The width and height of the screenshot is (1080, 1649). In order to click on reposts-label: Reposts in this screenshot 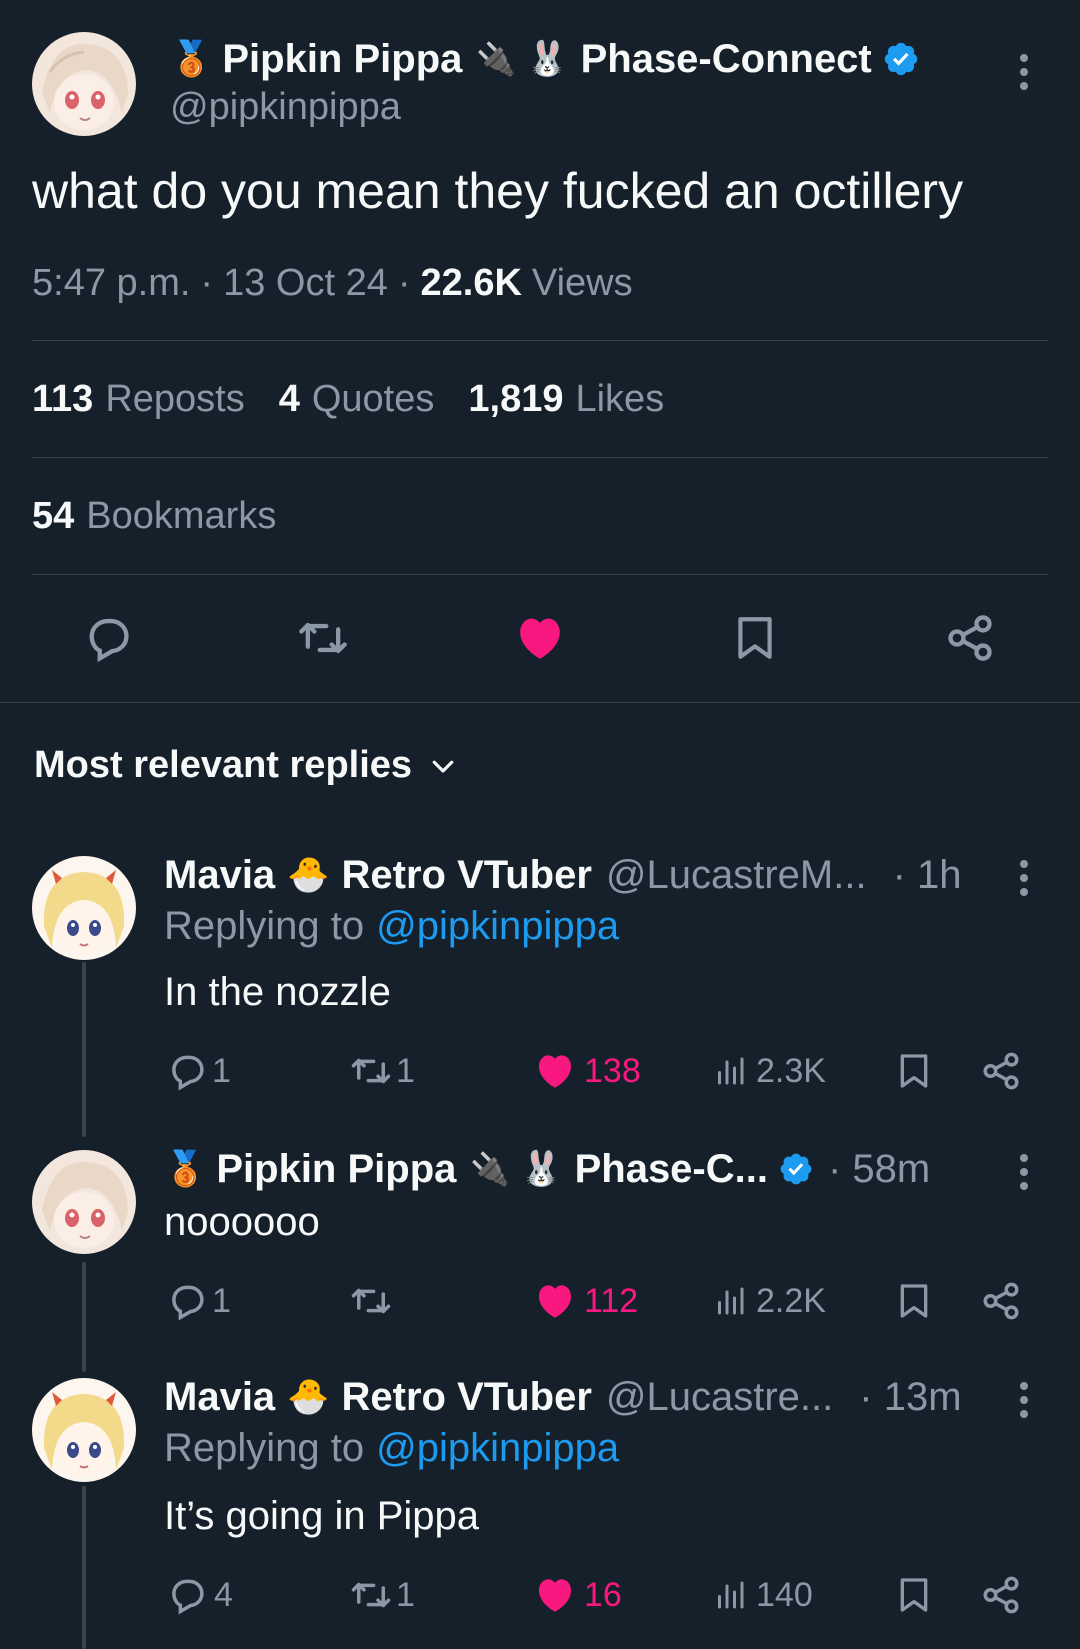, I will do `click(175, 399)`.